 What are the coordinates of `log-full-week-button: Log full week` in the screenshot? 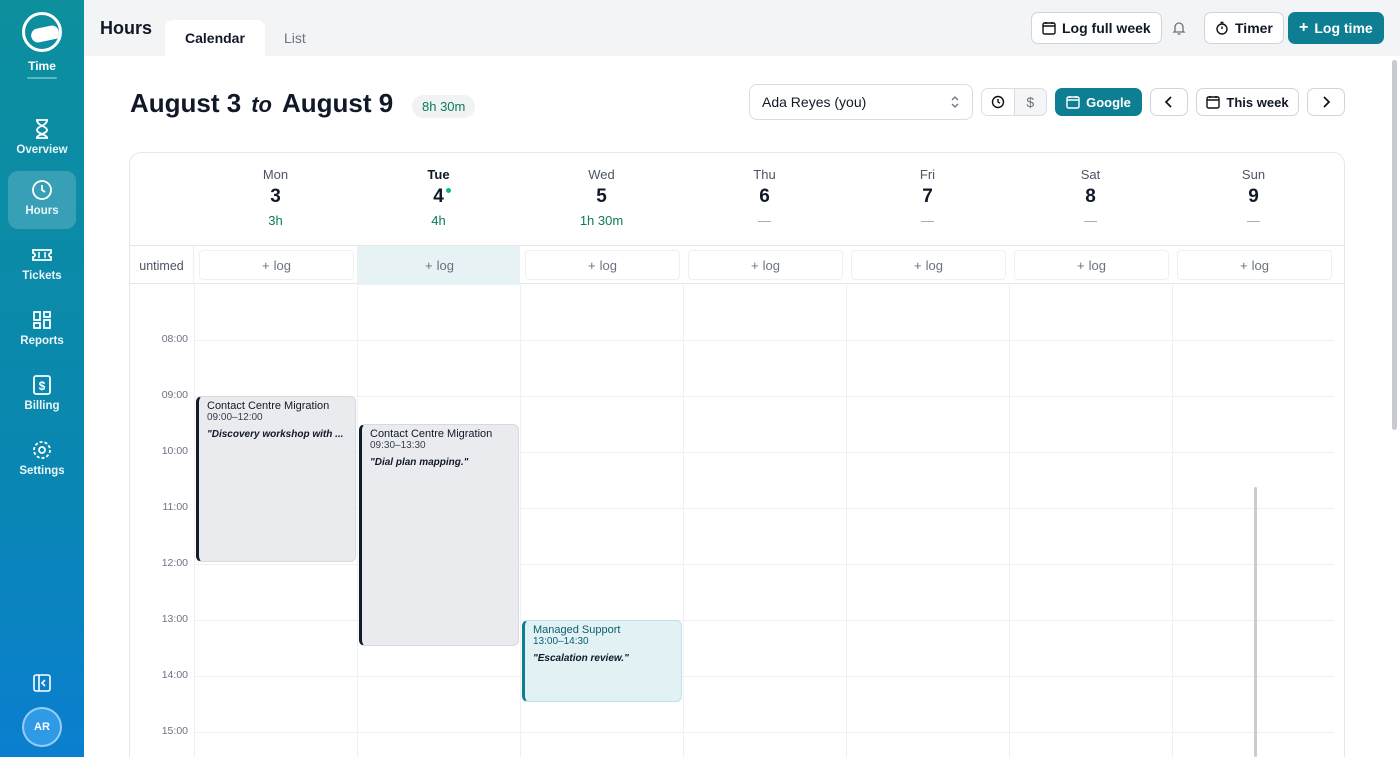 It's located at (1096, 28).